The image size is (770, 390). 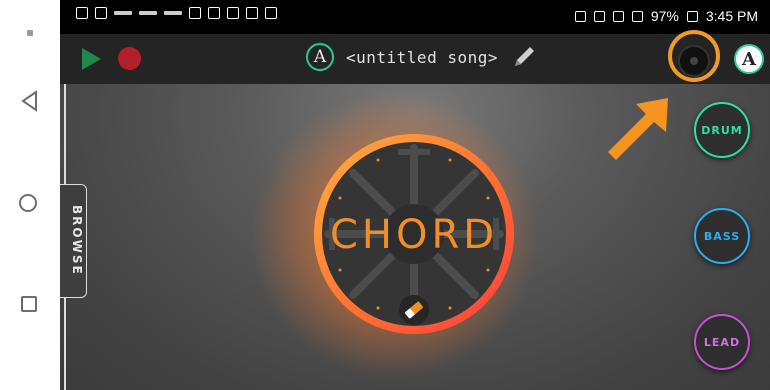 I want to click on back-icon, so click(x=29, y=101).